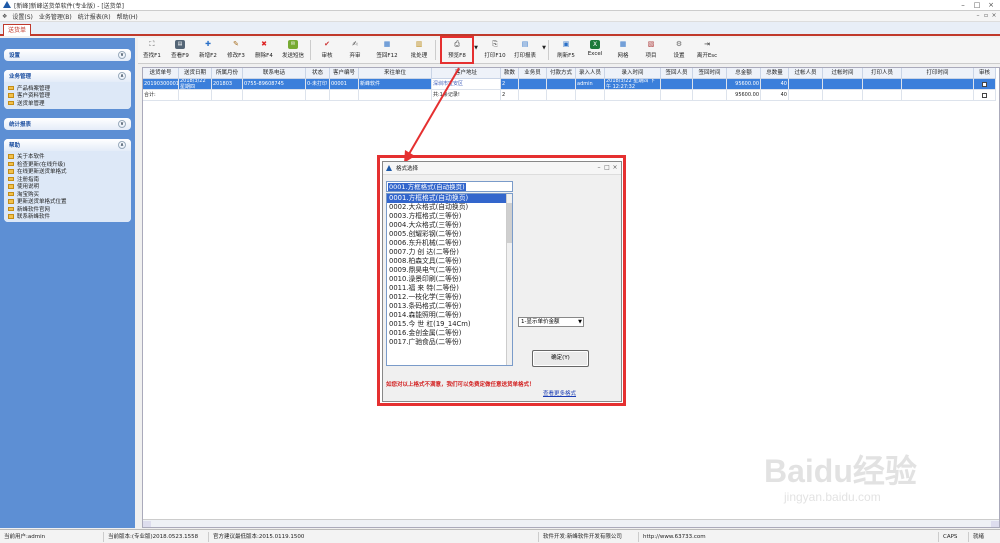  I want to click on panel-header-business: 业务管理 ∧, so click(67, 76).